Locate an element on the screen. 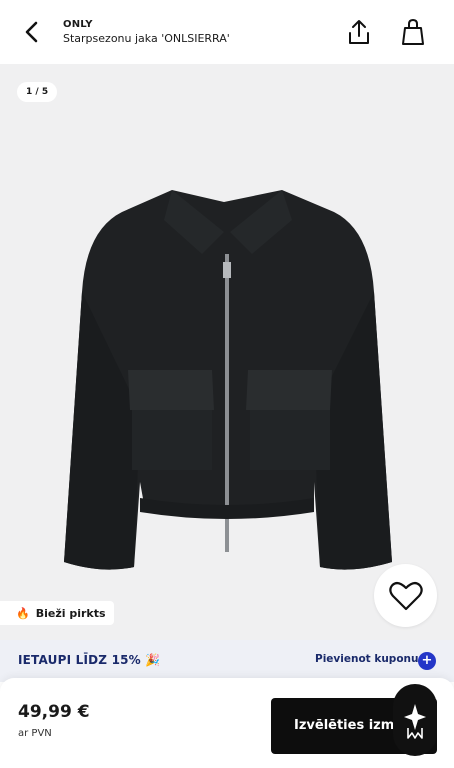 This screenshot has height=768, width=454. badge-label: Bieži pirkts is located at coordinates (70, 613).